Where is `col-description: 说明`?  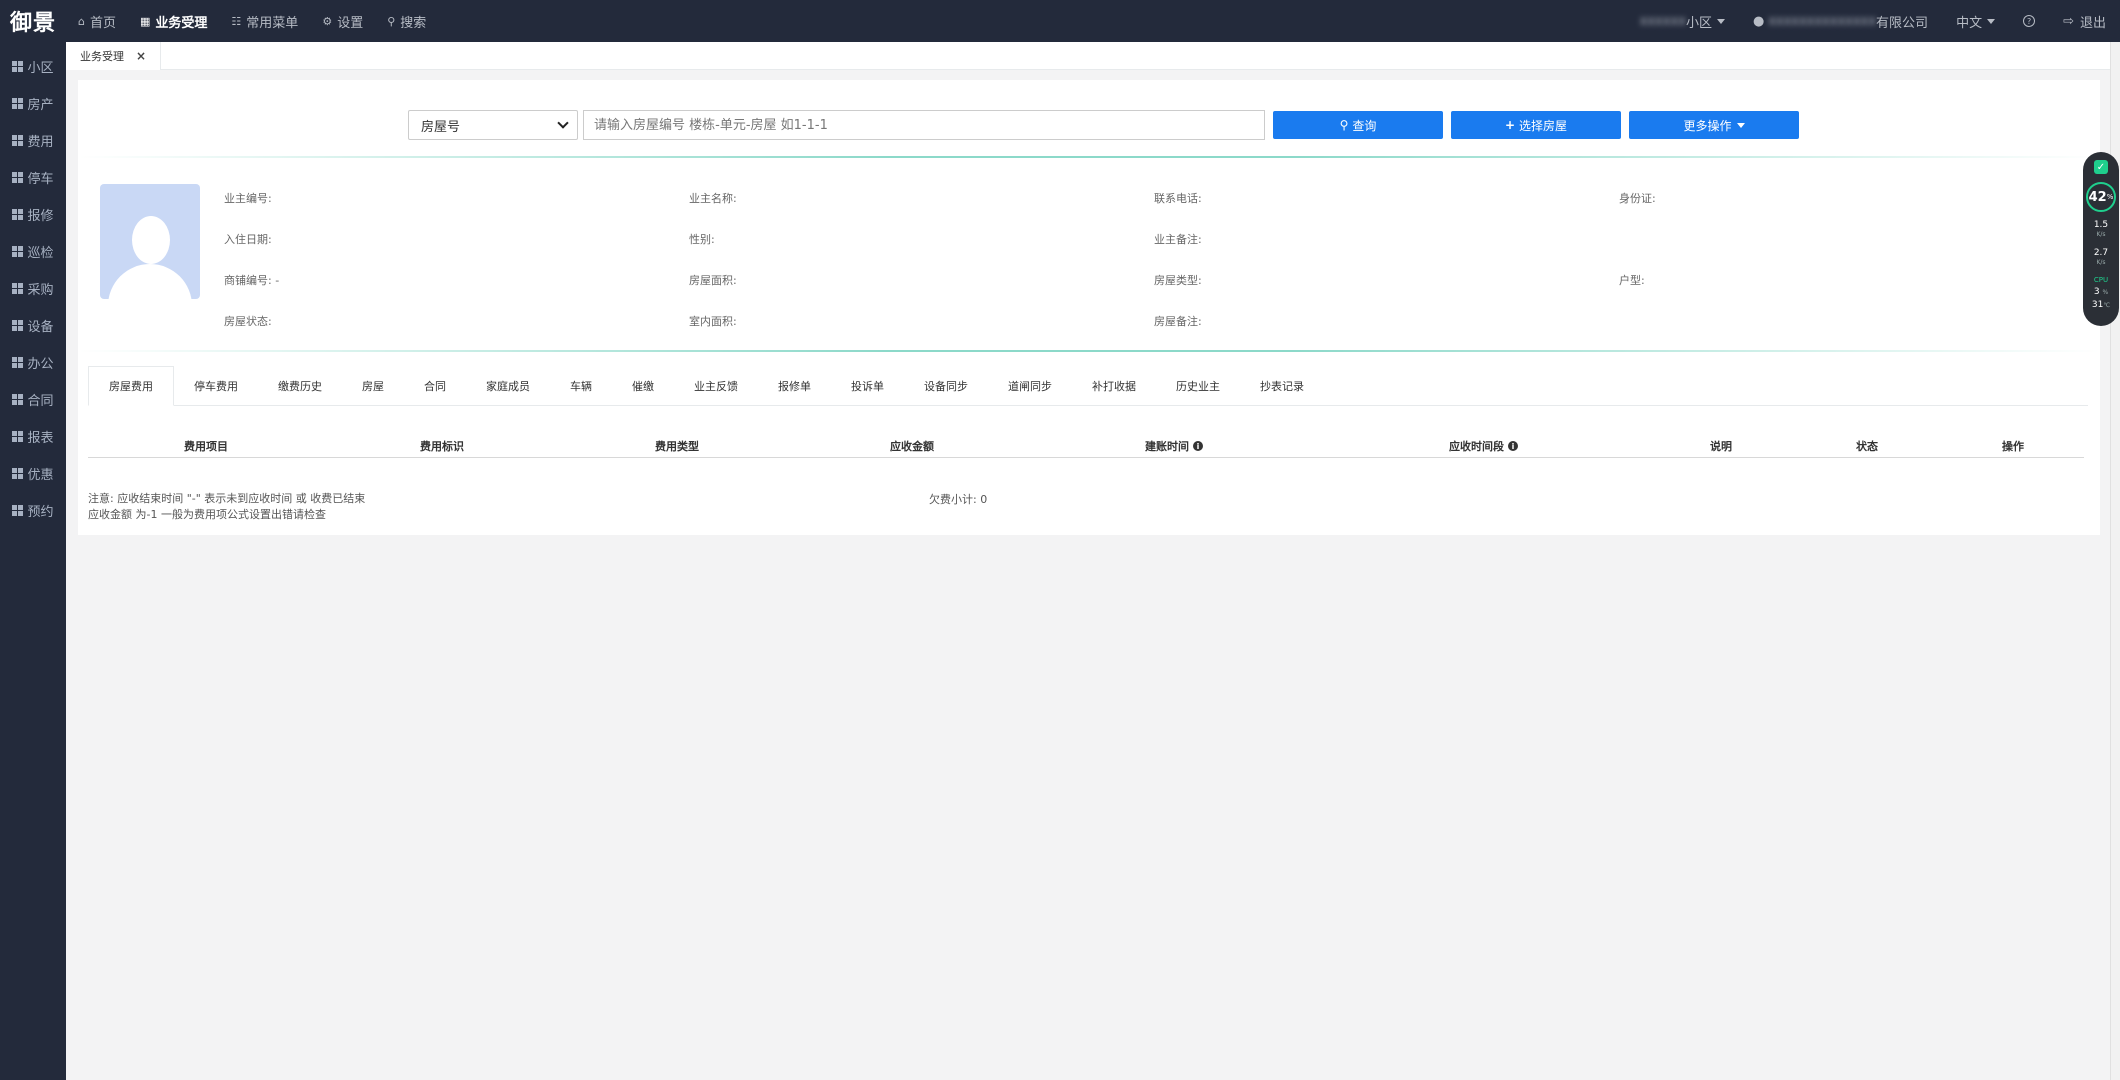
col-description: 说明 is located at coordinates (1721, 446).